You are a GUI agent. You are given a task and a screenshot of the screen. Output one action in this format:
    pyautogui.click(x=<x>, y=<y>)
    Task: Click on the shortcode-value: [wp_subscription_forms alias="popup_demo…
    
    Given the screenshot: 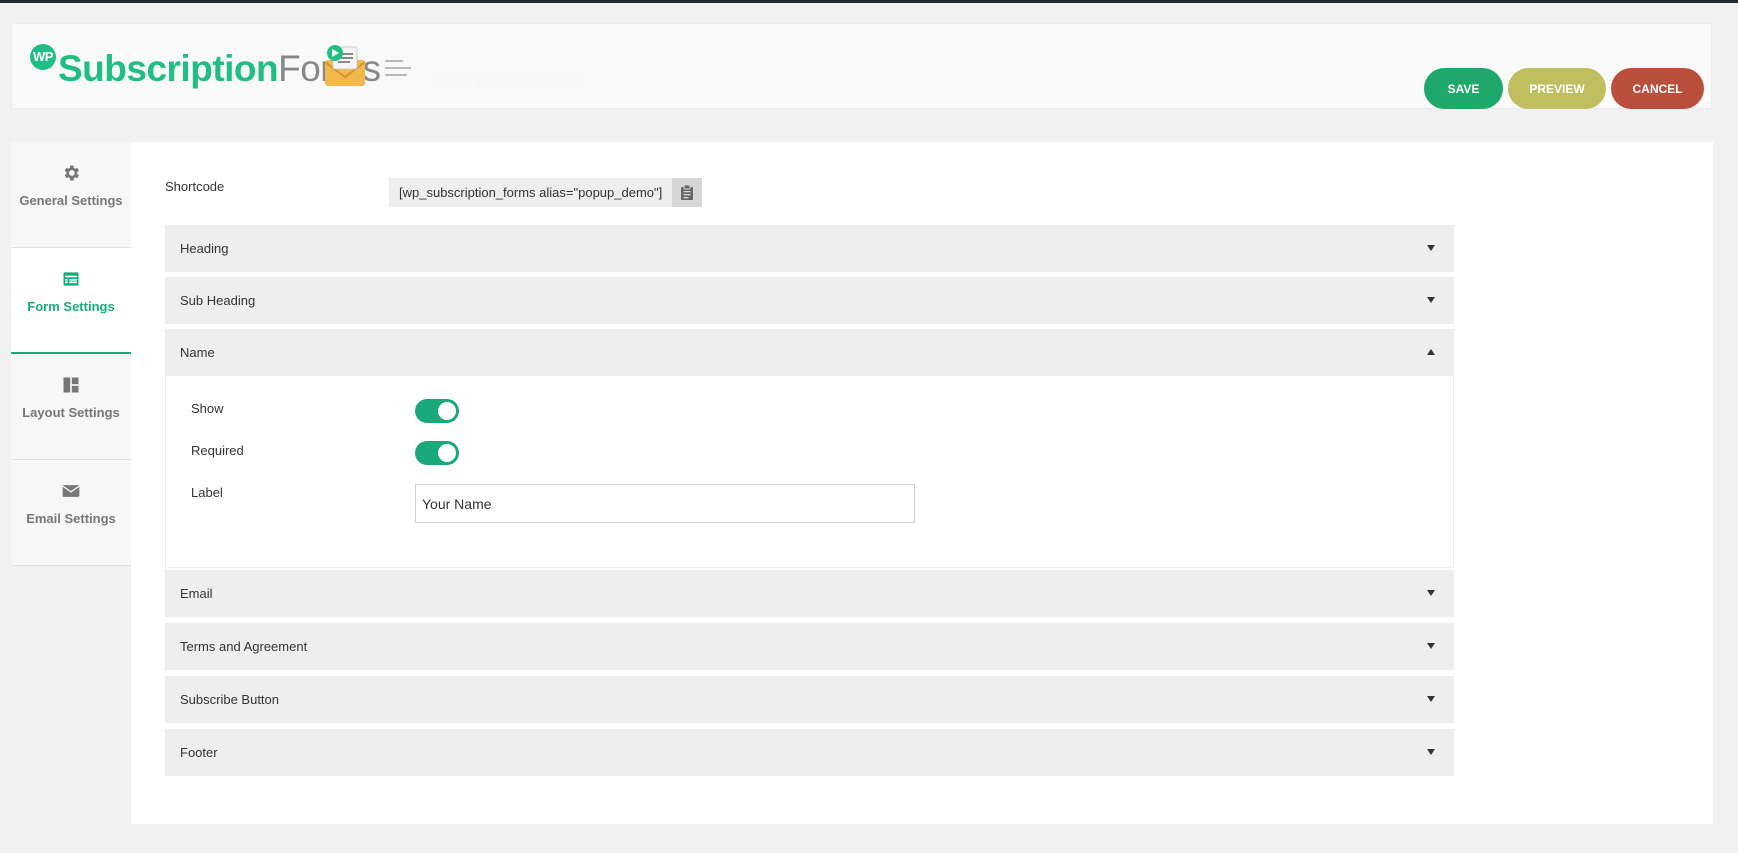 What is the action you would take?
    pyautogui.click(x=531, y=192)
    